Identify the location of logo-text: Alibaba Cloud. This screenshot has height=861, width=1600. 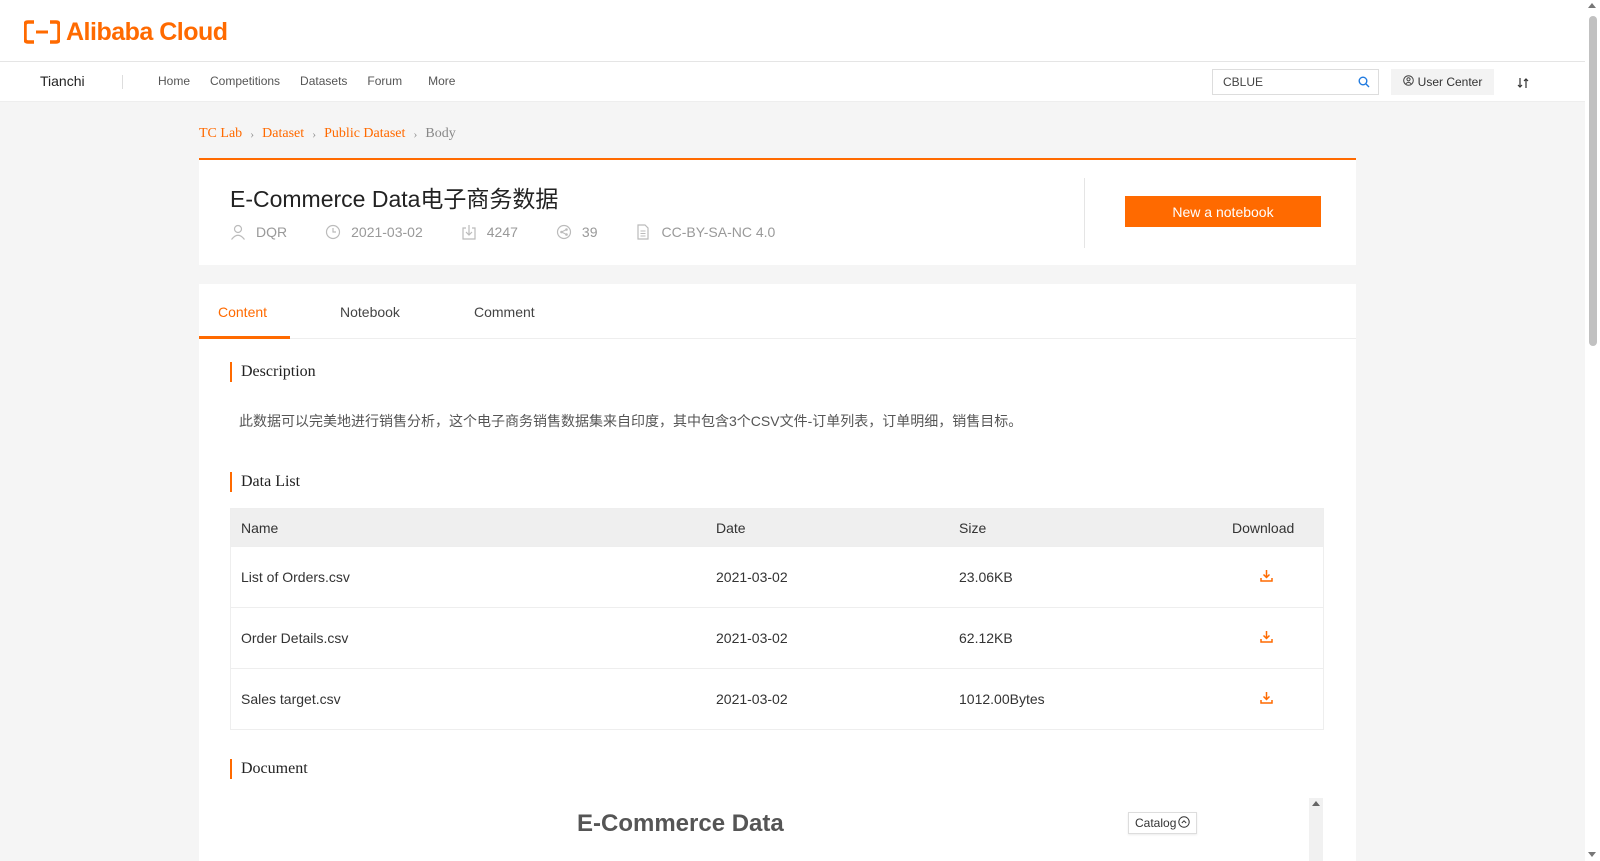
(147, 32).